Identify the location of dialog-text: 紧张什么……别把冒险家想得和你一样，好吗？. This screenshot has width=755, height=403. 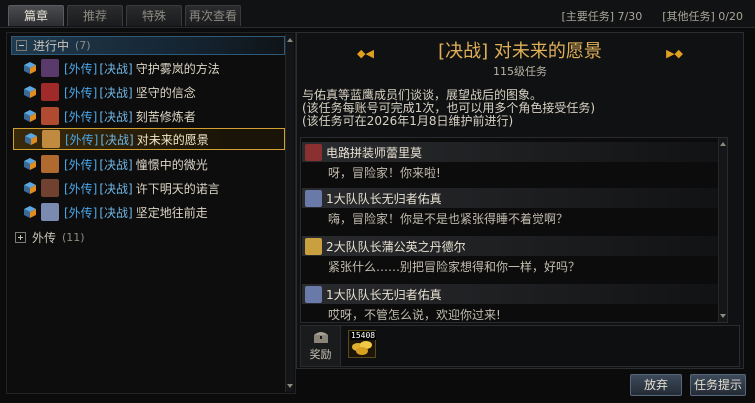
(454, 267).